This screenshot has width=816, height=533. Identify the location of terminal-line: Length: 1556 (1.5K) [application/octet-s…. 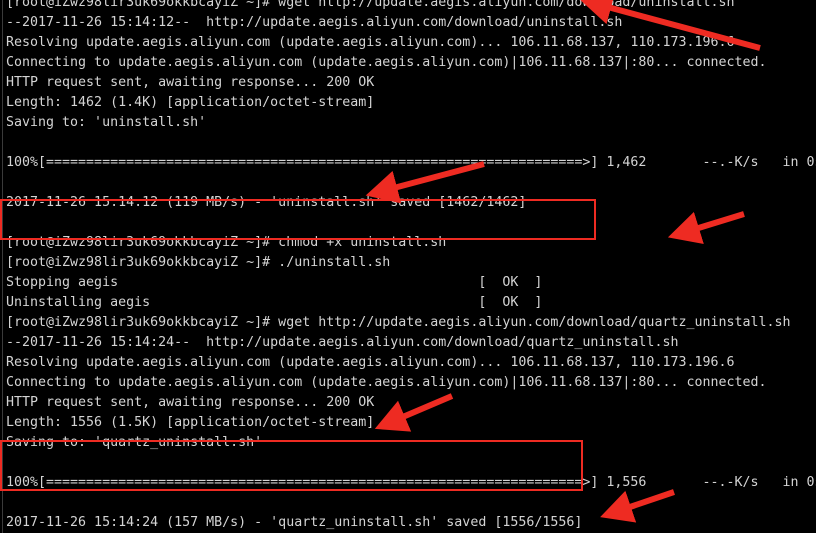
(190, 422).